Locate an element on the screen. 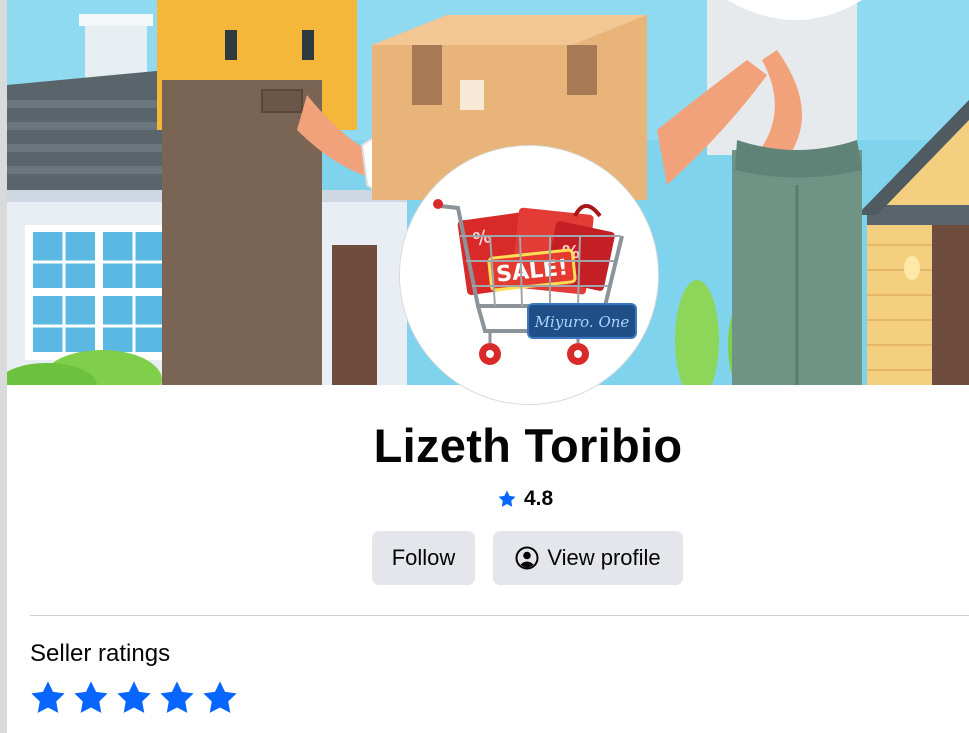 The height and width of the screenshot is (733, 969). user-circle-icon is located at coordinates (527, 558).